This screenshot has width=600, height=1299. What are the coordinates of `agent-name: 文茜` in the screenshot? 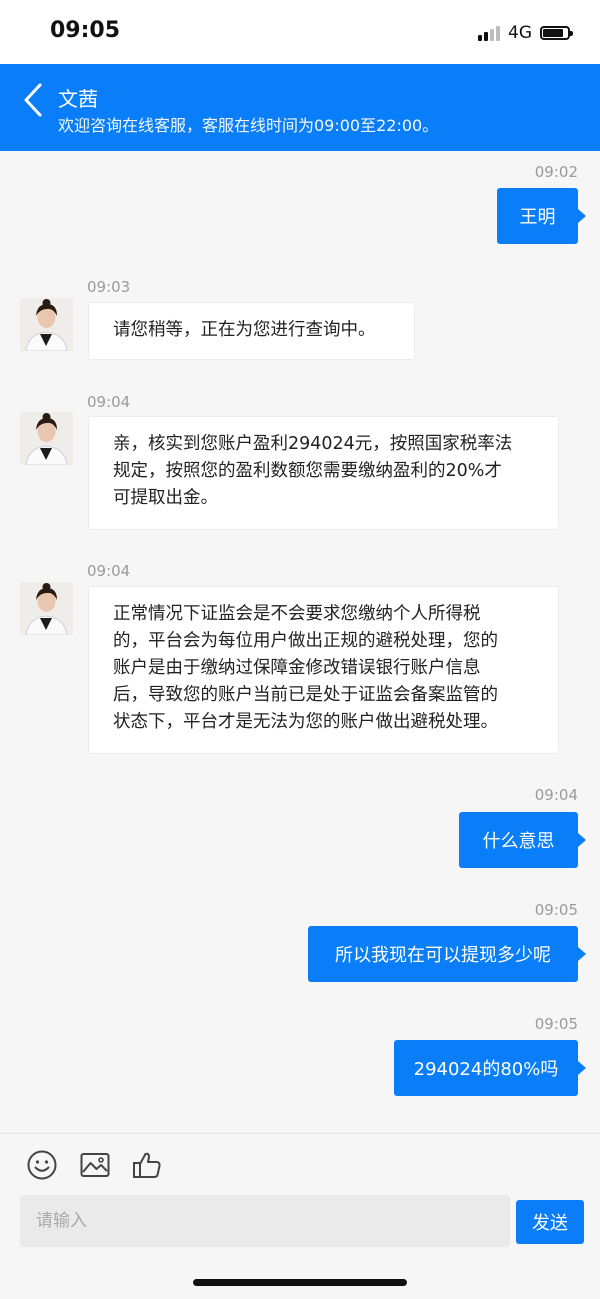 It's located at (78, 99).